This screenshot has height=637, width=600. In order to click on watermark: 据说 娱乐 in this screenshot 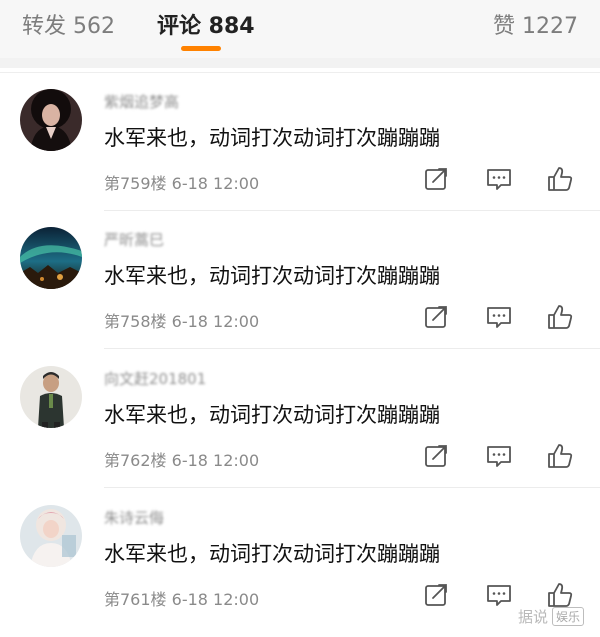, I will do `click(551, 616)`.